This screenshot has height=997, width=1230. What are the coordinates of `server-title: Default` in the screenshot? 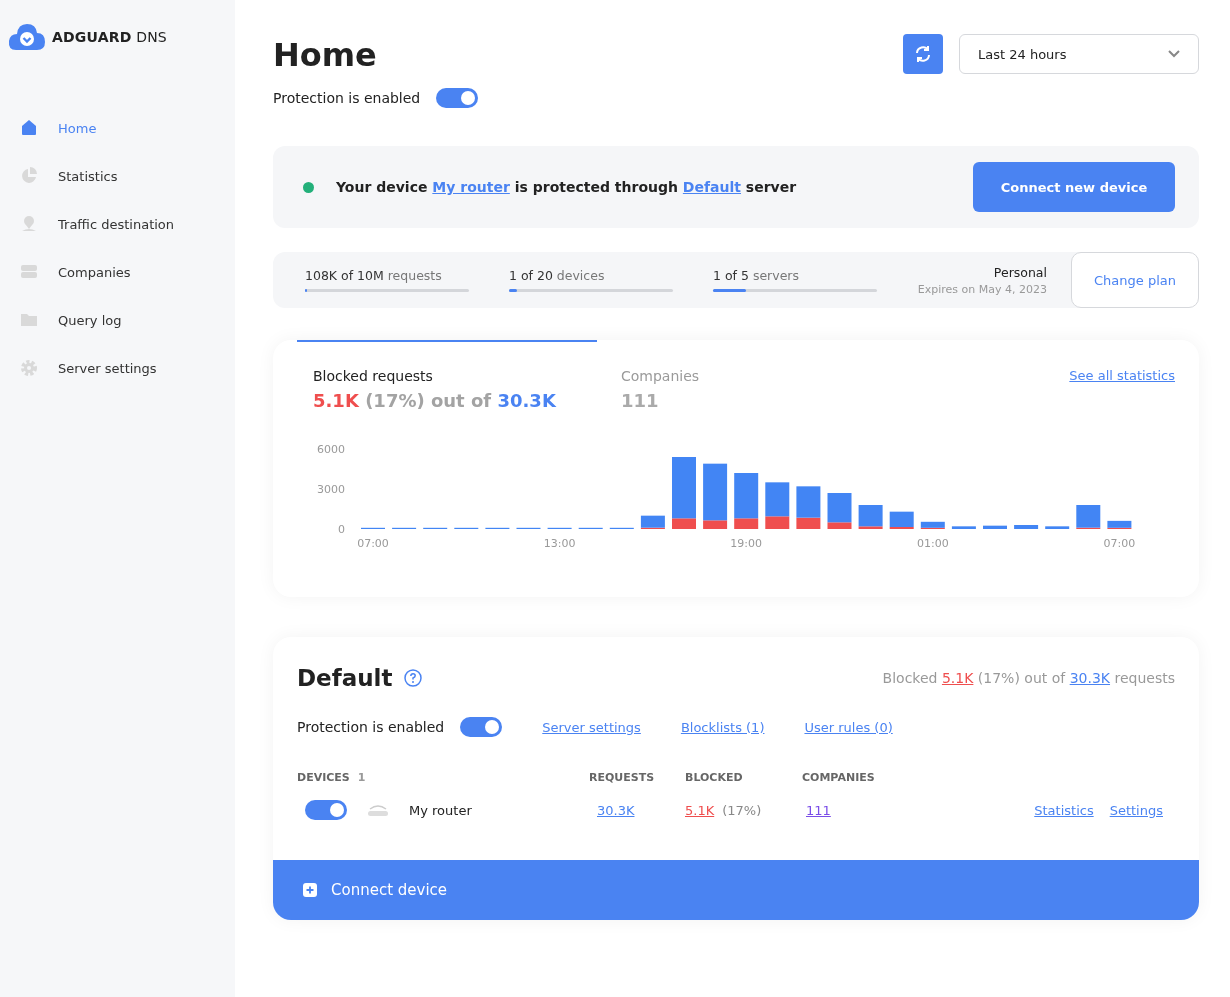 It's located at (345, 678).